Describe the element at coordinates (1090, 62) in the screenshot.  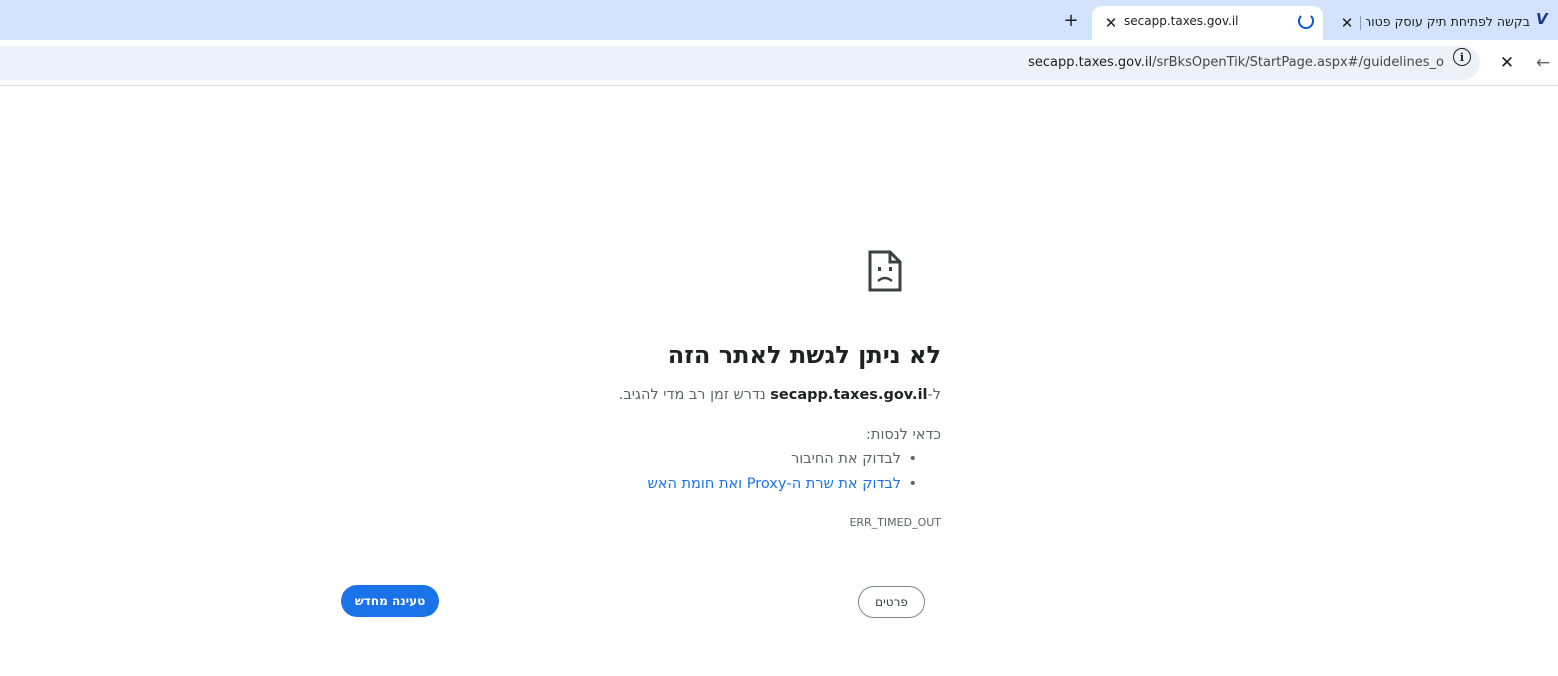
I see `url-host: secapp.taxes.gov.il` at that location.